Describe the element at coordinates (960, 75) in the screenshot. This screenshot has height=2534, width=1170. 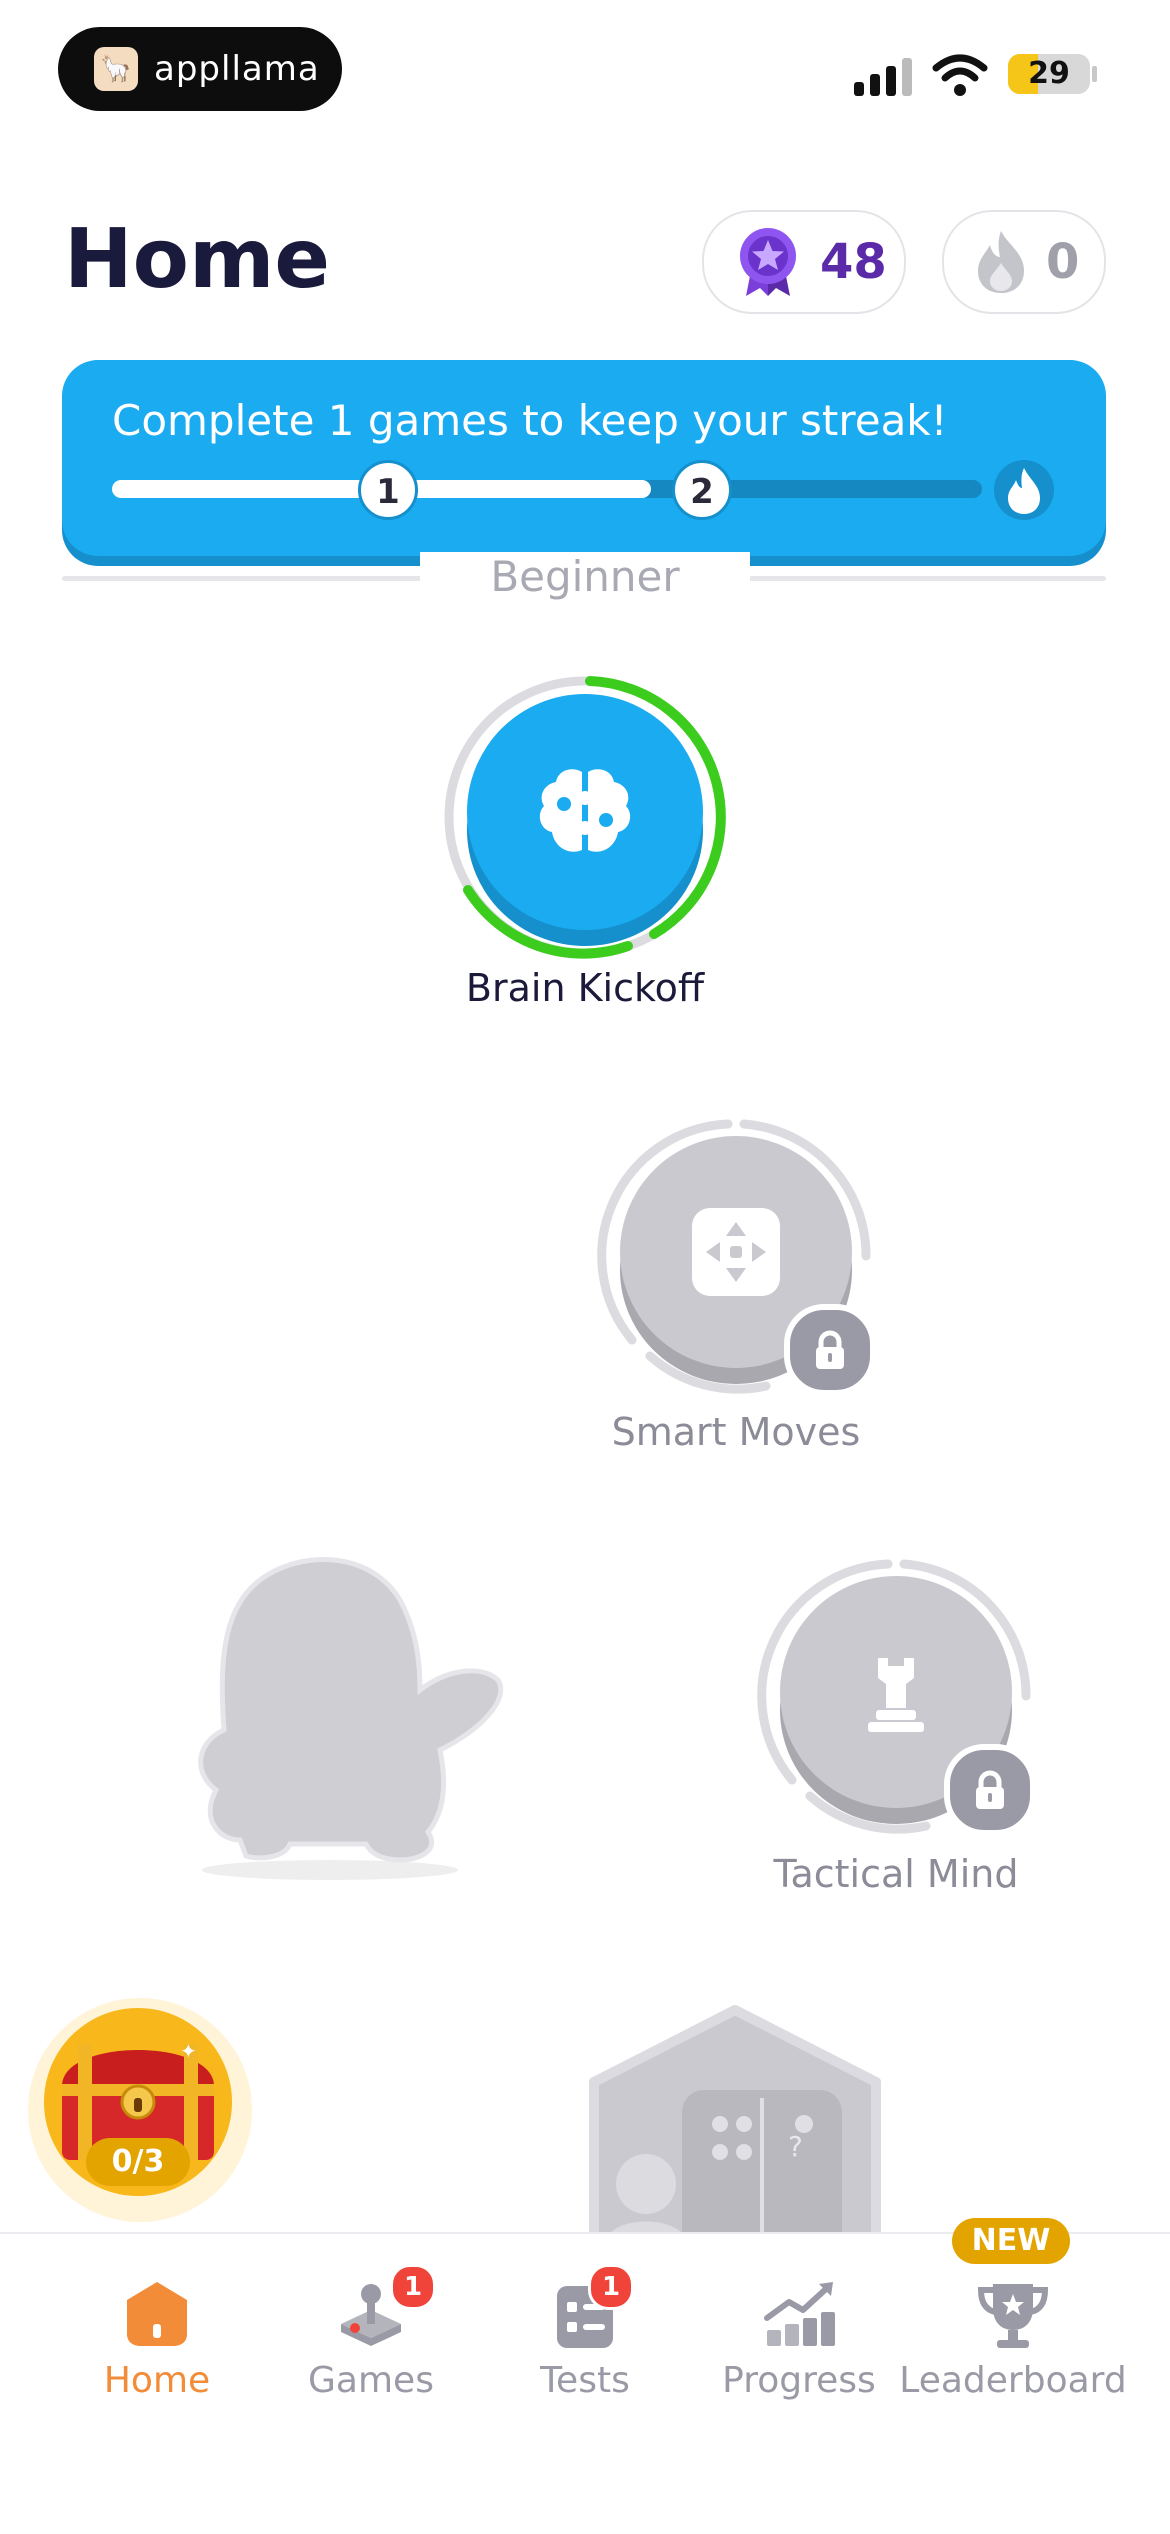
I see `wifi-icon` at that location.